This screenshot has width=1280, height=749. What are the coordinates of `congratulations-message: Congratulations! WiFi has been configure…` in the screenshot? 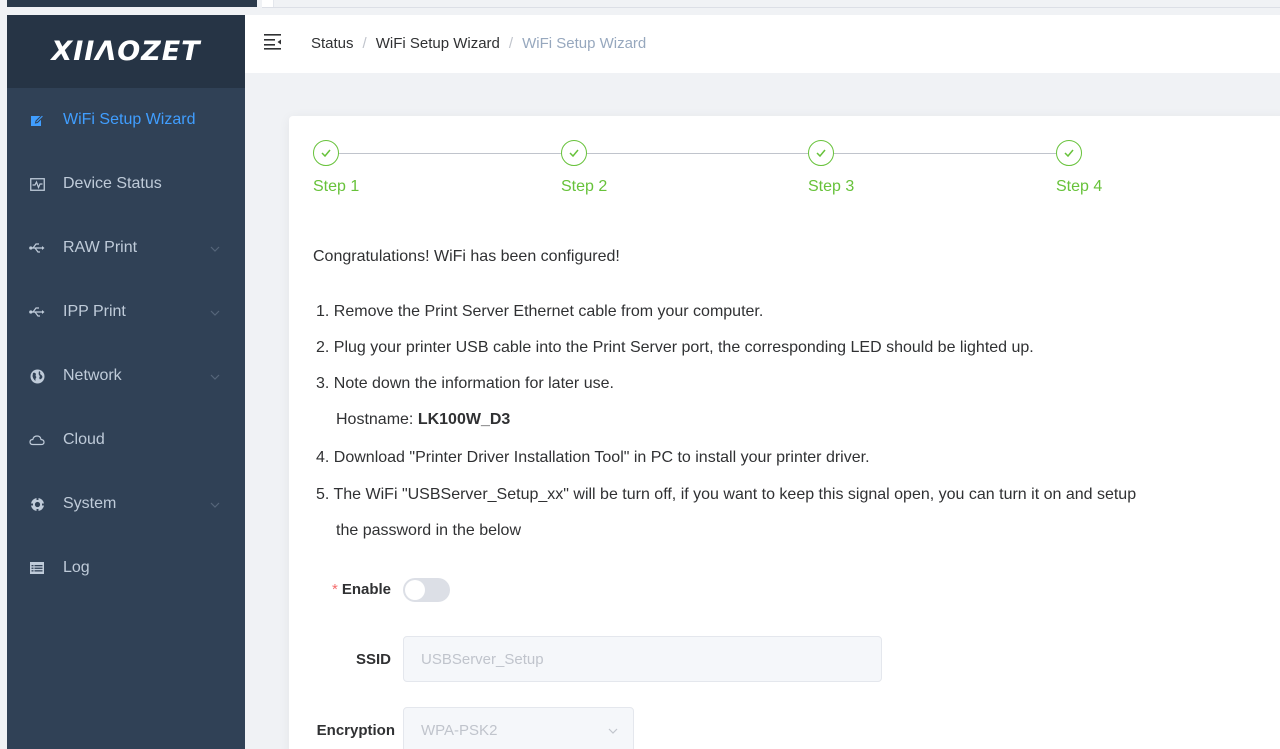 It's located at (466, 256).